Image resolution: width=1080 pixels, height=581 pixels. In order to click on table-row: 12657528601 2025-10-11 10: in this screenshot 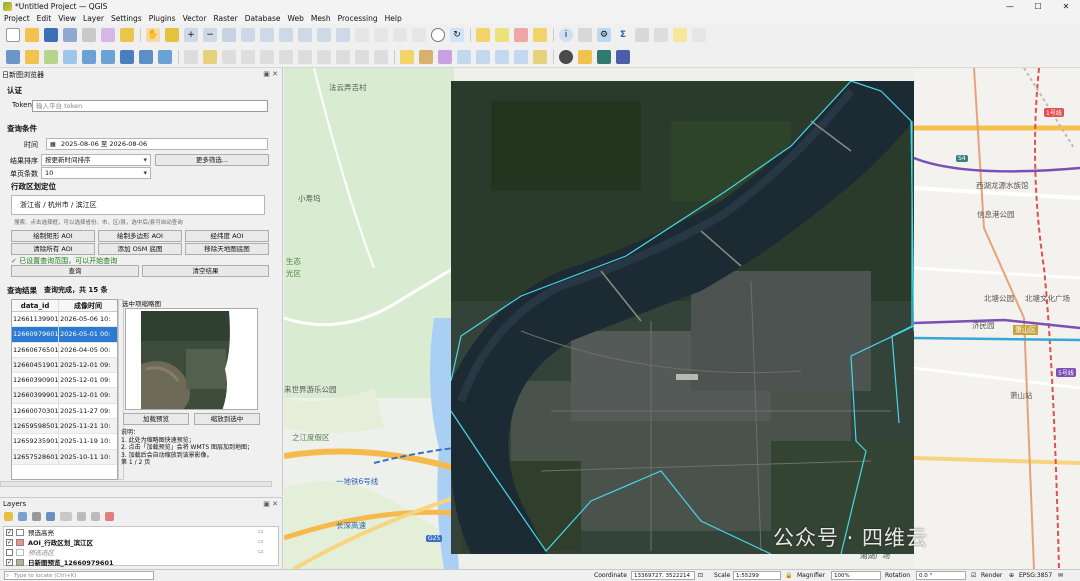, I will do `click(64, 457)`.